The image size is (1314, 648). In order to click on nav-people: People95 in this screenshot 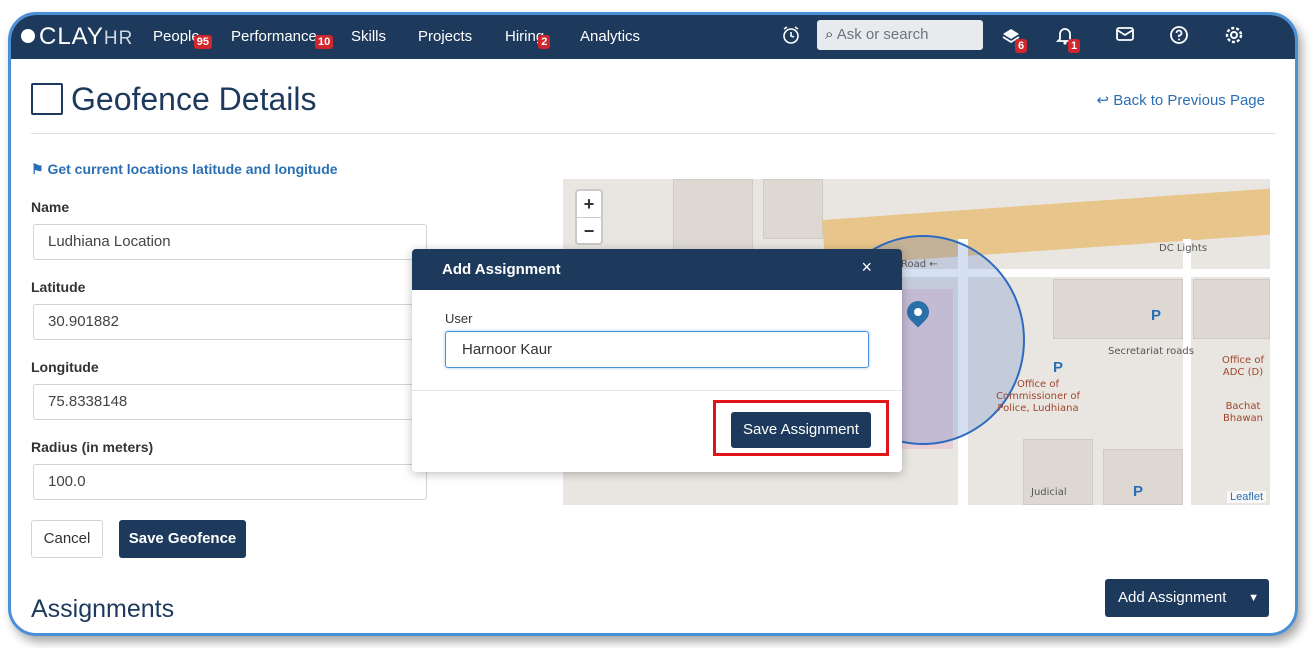, I will do `click(182, 38)`.